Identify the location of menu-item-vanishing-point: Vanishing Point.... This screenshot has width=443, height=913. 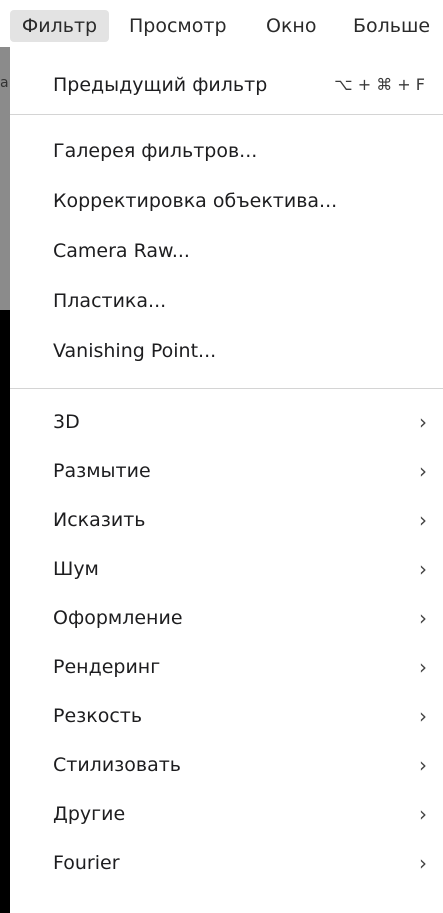
(226, 351).